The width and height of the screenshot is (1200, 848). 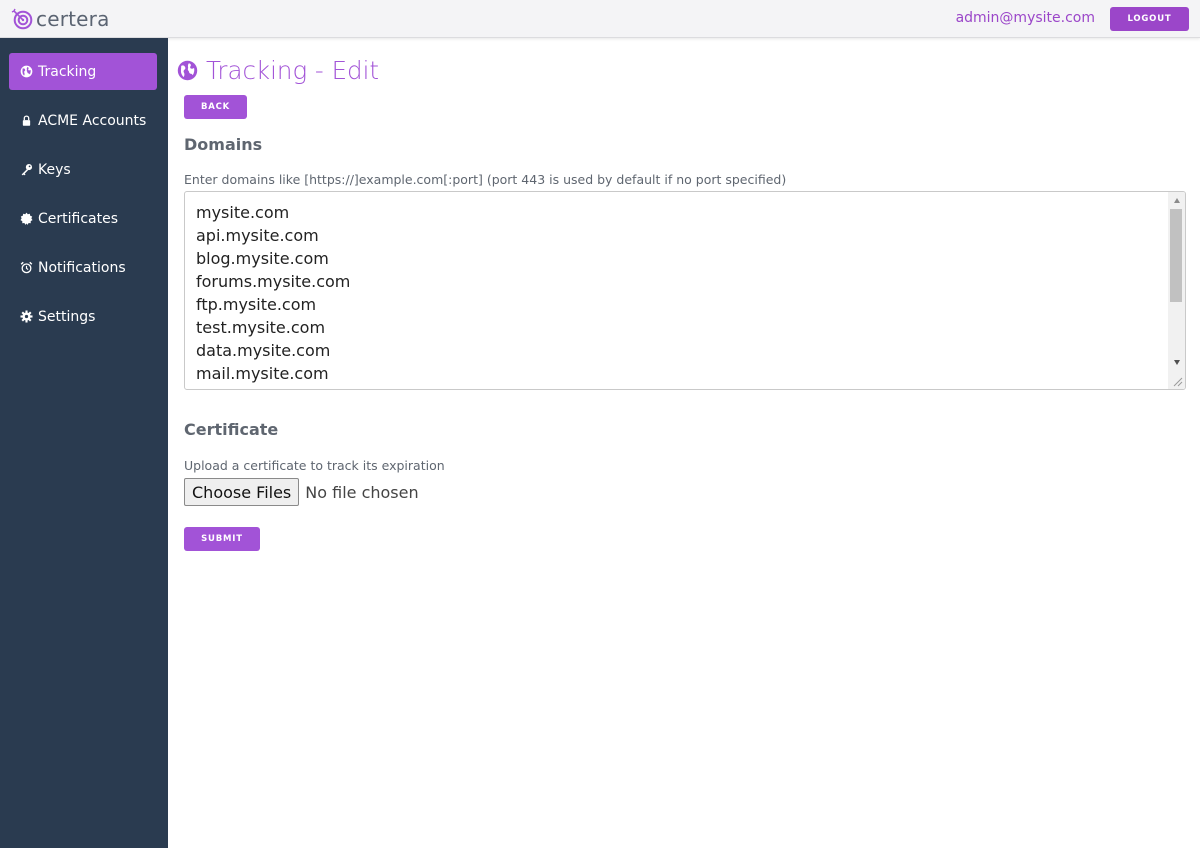 What do you see at coordinates (301, 492) in the screenshot?
I see `file-input: Choose Files No file chosen` at bounding box center [301, 492].